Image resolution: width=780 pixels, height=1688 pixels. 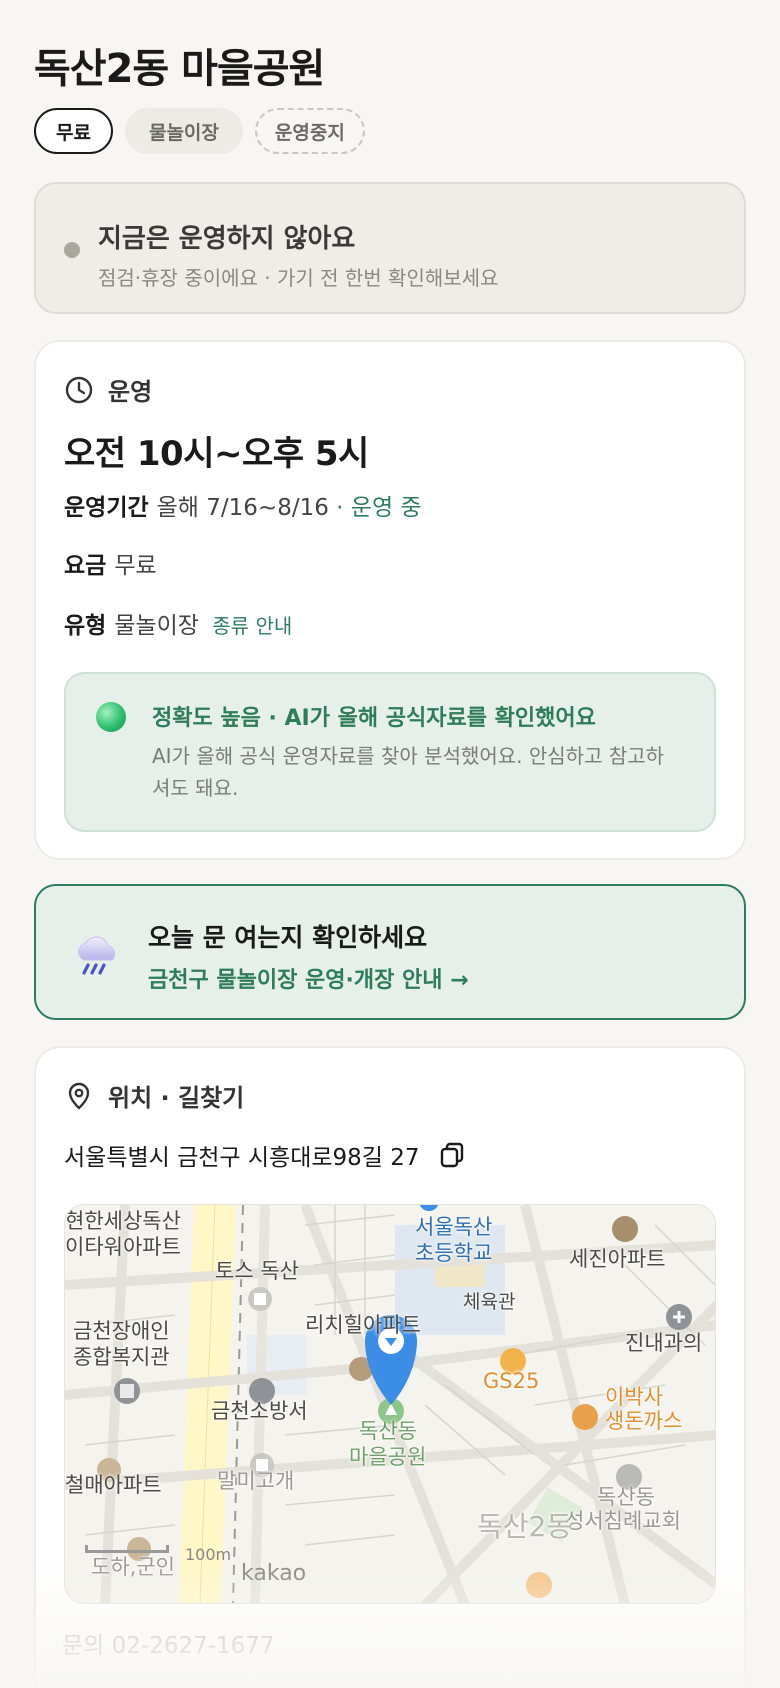 What do you see at coordinates (256, 1481) in the screenshot?
I see `map-label: 말미고개` at bounding box center [256, 1481].